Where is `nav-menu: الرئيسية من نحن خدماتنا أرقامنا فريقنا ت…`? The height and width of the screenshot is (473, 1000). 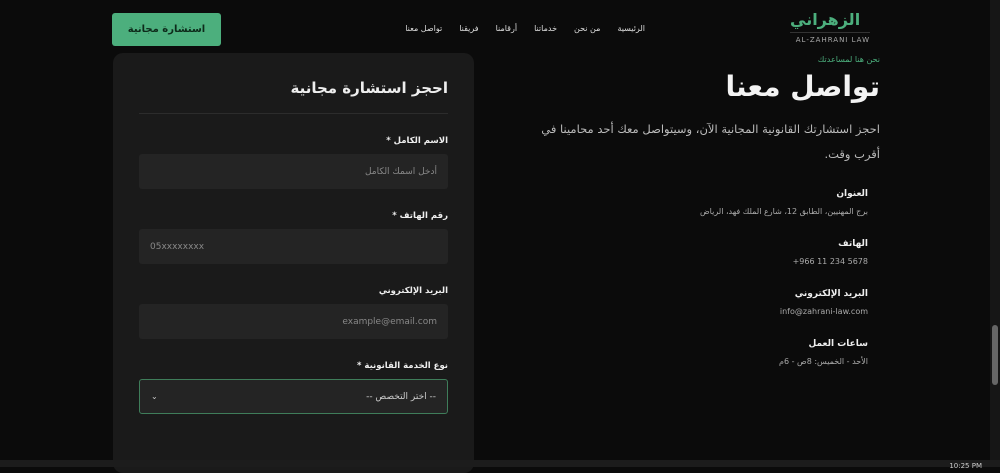 nav-menu: الرئيسية من نحن خدماتنا أرقامنا فريقنا ت… is located at coordinates (506, 28).